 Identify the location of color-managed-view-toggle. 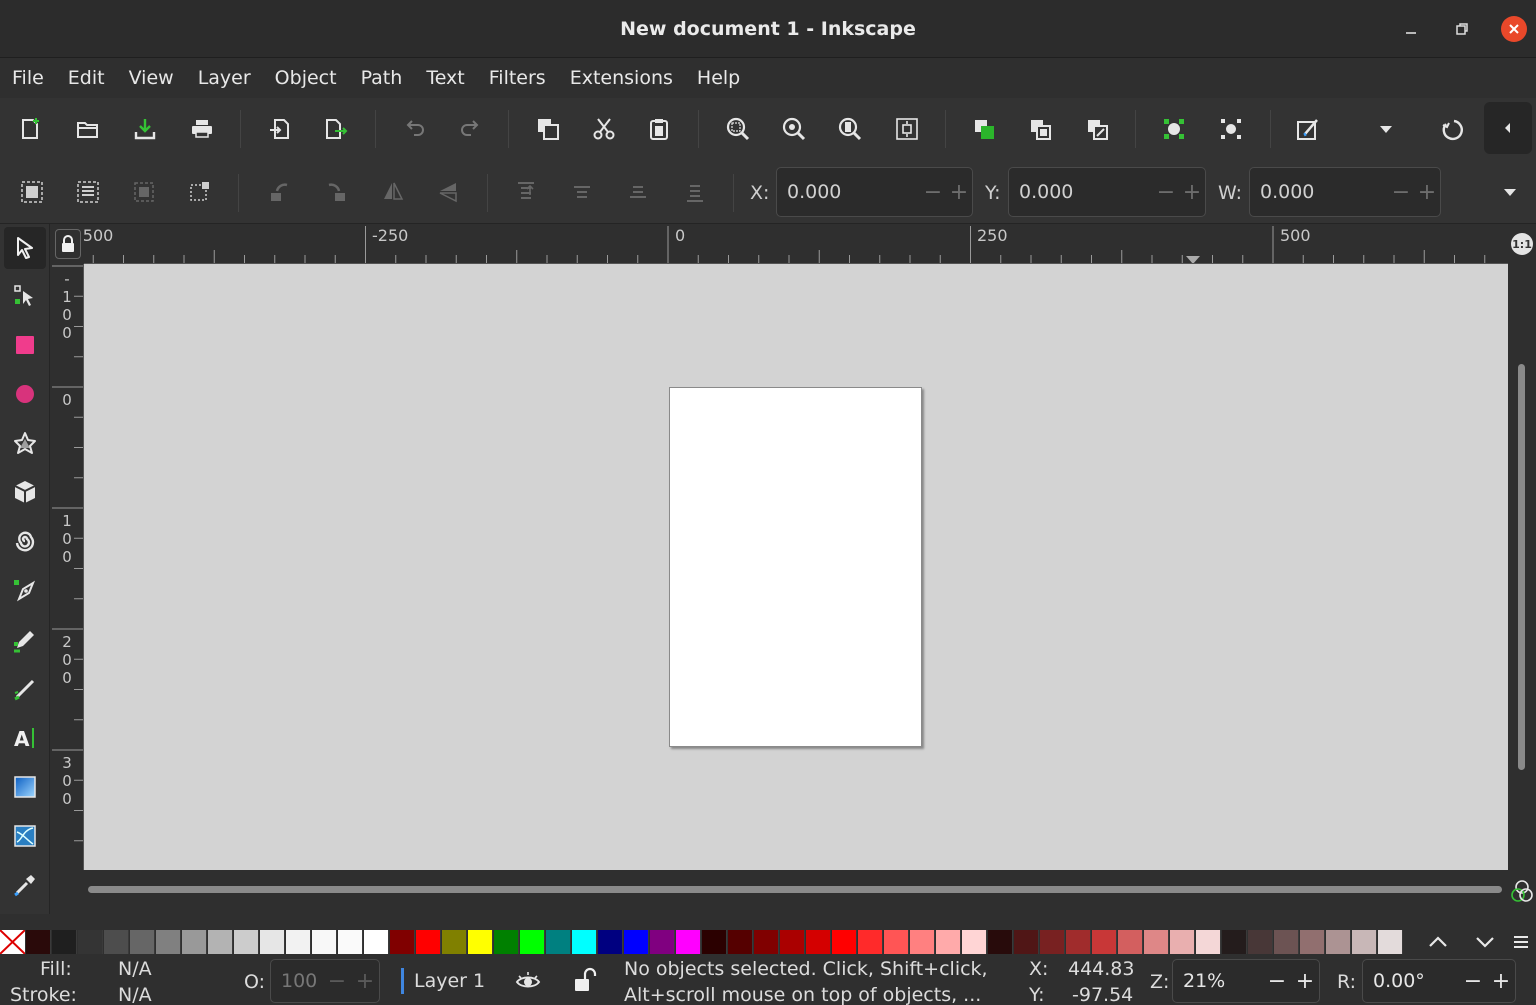
(1522, 892).